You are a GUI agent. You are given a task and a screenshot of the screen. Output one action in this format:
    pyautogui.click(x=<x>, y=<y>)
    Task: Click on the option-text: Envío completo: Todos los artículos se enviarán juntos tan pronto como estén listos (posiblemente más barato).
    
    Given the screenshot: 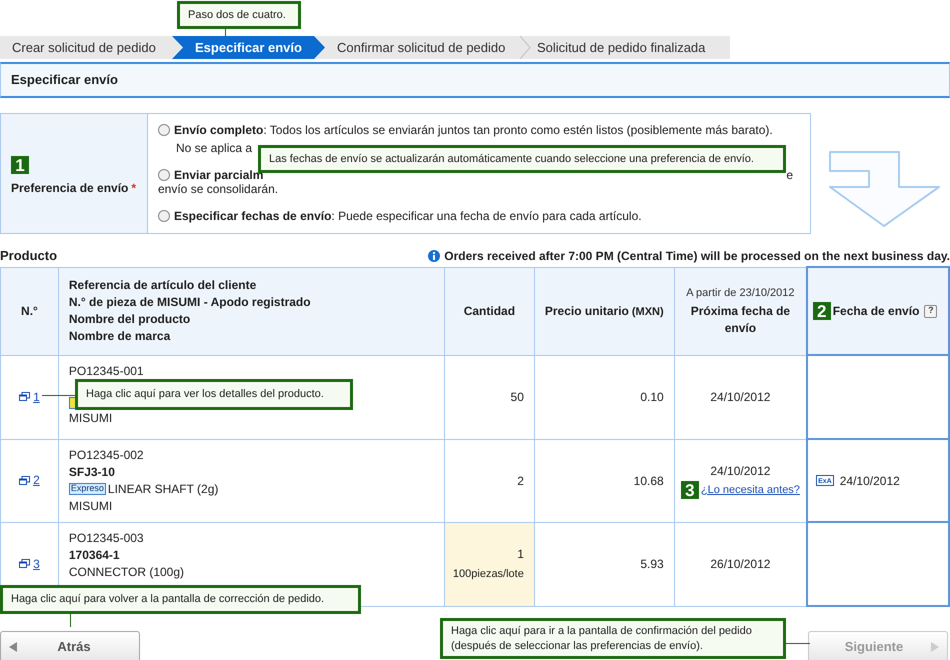 What is the action you would take?
    pyautogui.click(x=473, y=130)
    